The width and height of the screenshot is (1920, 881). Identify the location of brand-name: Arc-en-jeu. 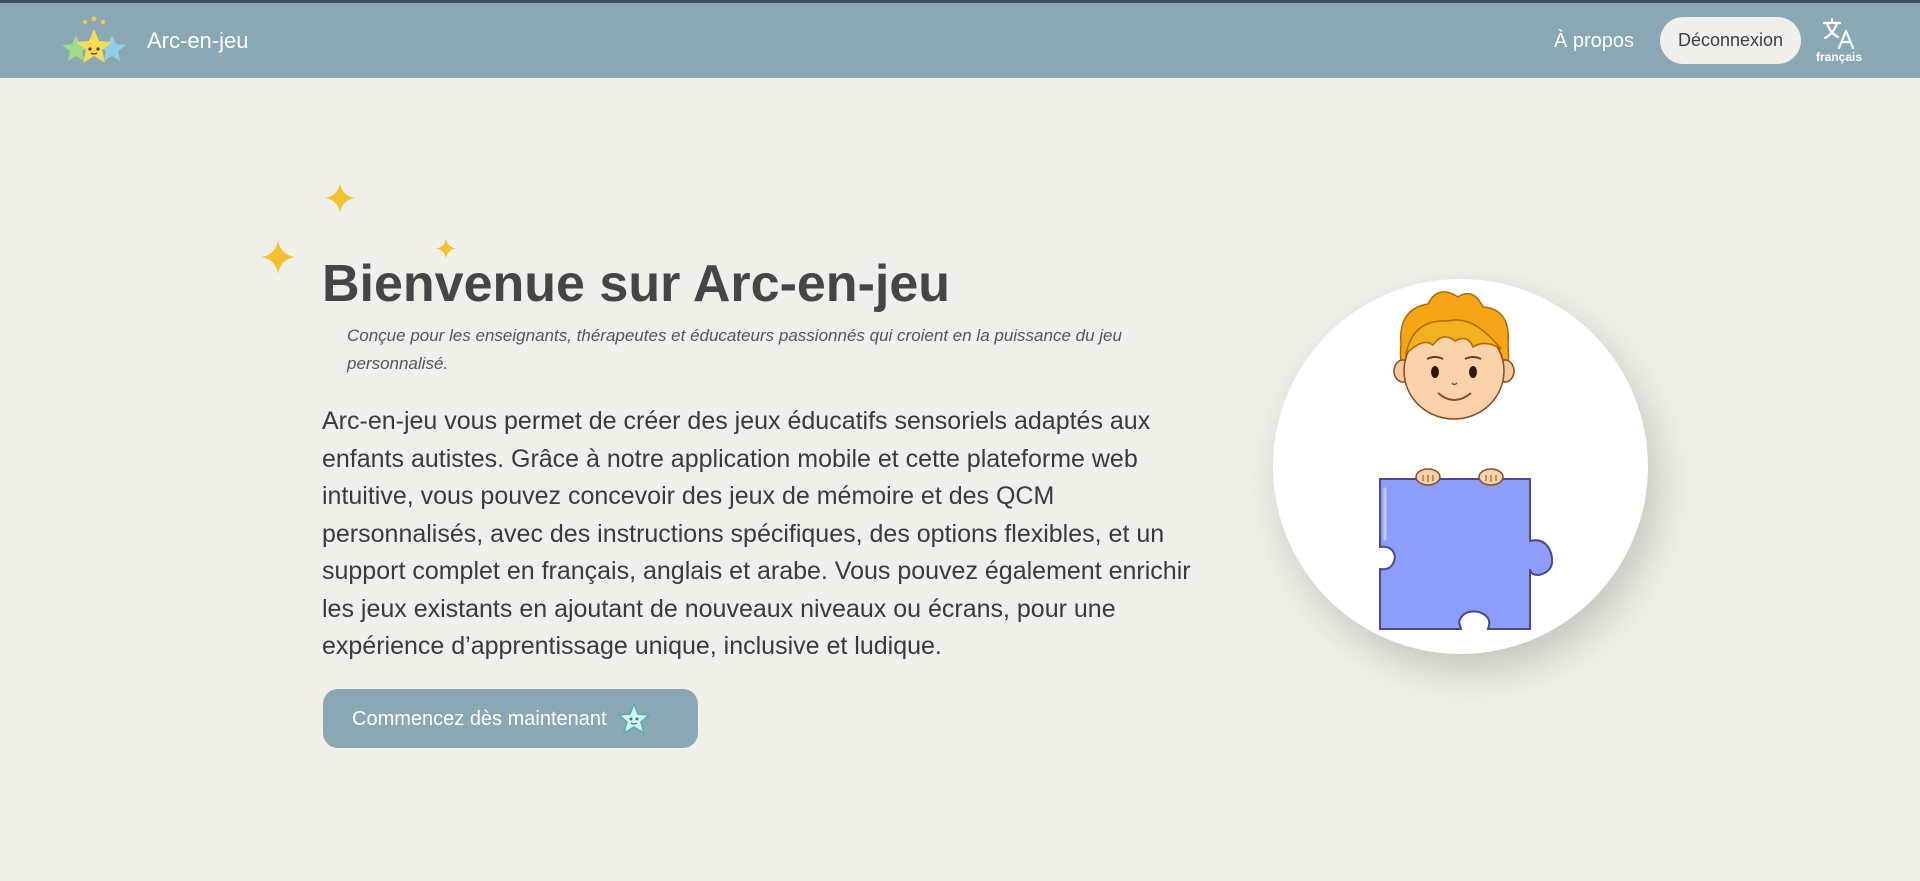
(197, 41).